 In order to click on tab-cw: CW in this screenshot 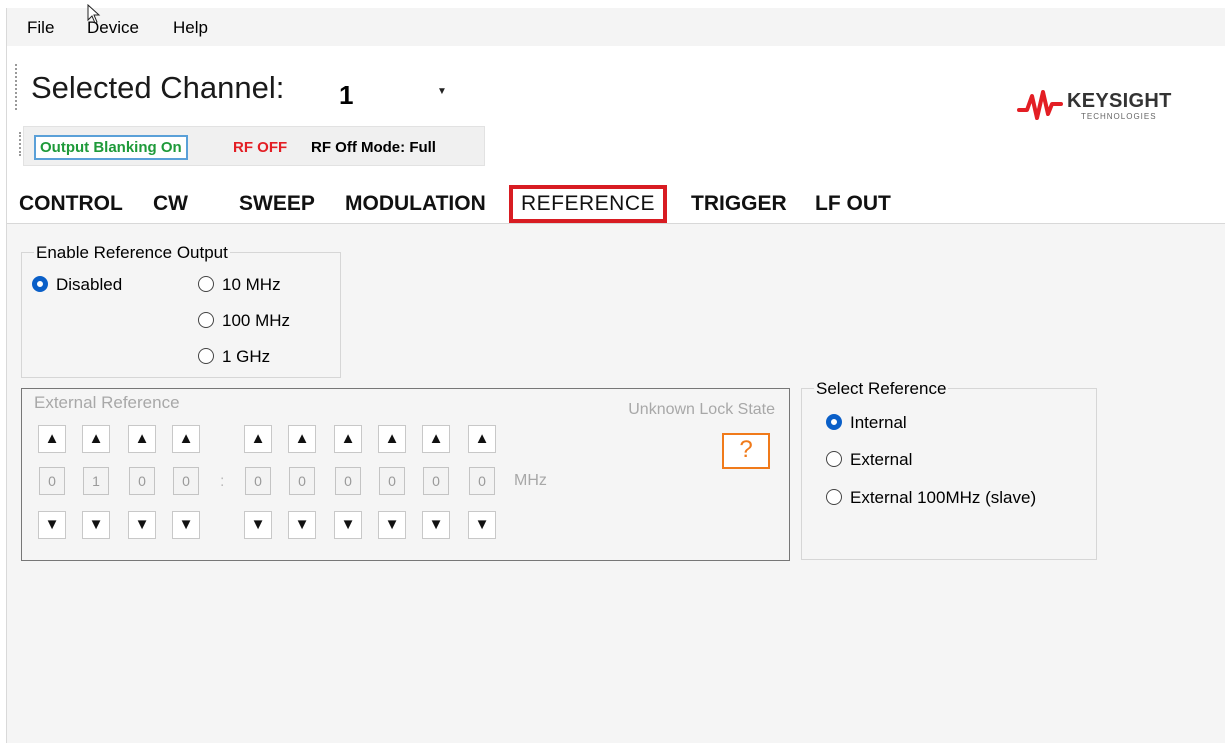, I will do `click(170, 204)`.